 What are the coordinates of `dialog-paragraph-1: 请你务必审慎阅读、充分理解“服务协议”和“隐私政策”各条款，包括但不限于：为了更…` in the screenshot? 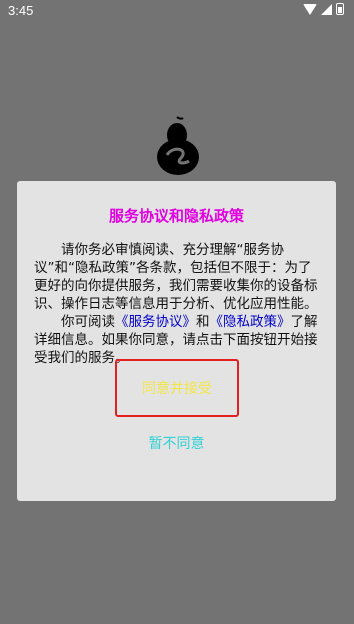 It's located at (176, 277).